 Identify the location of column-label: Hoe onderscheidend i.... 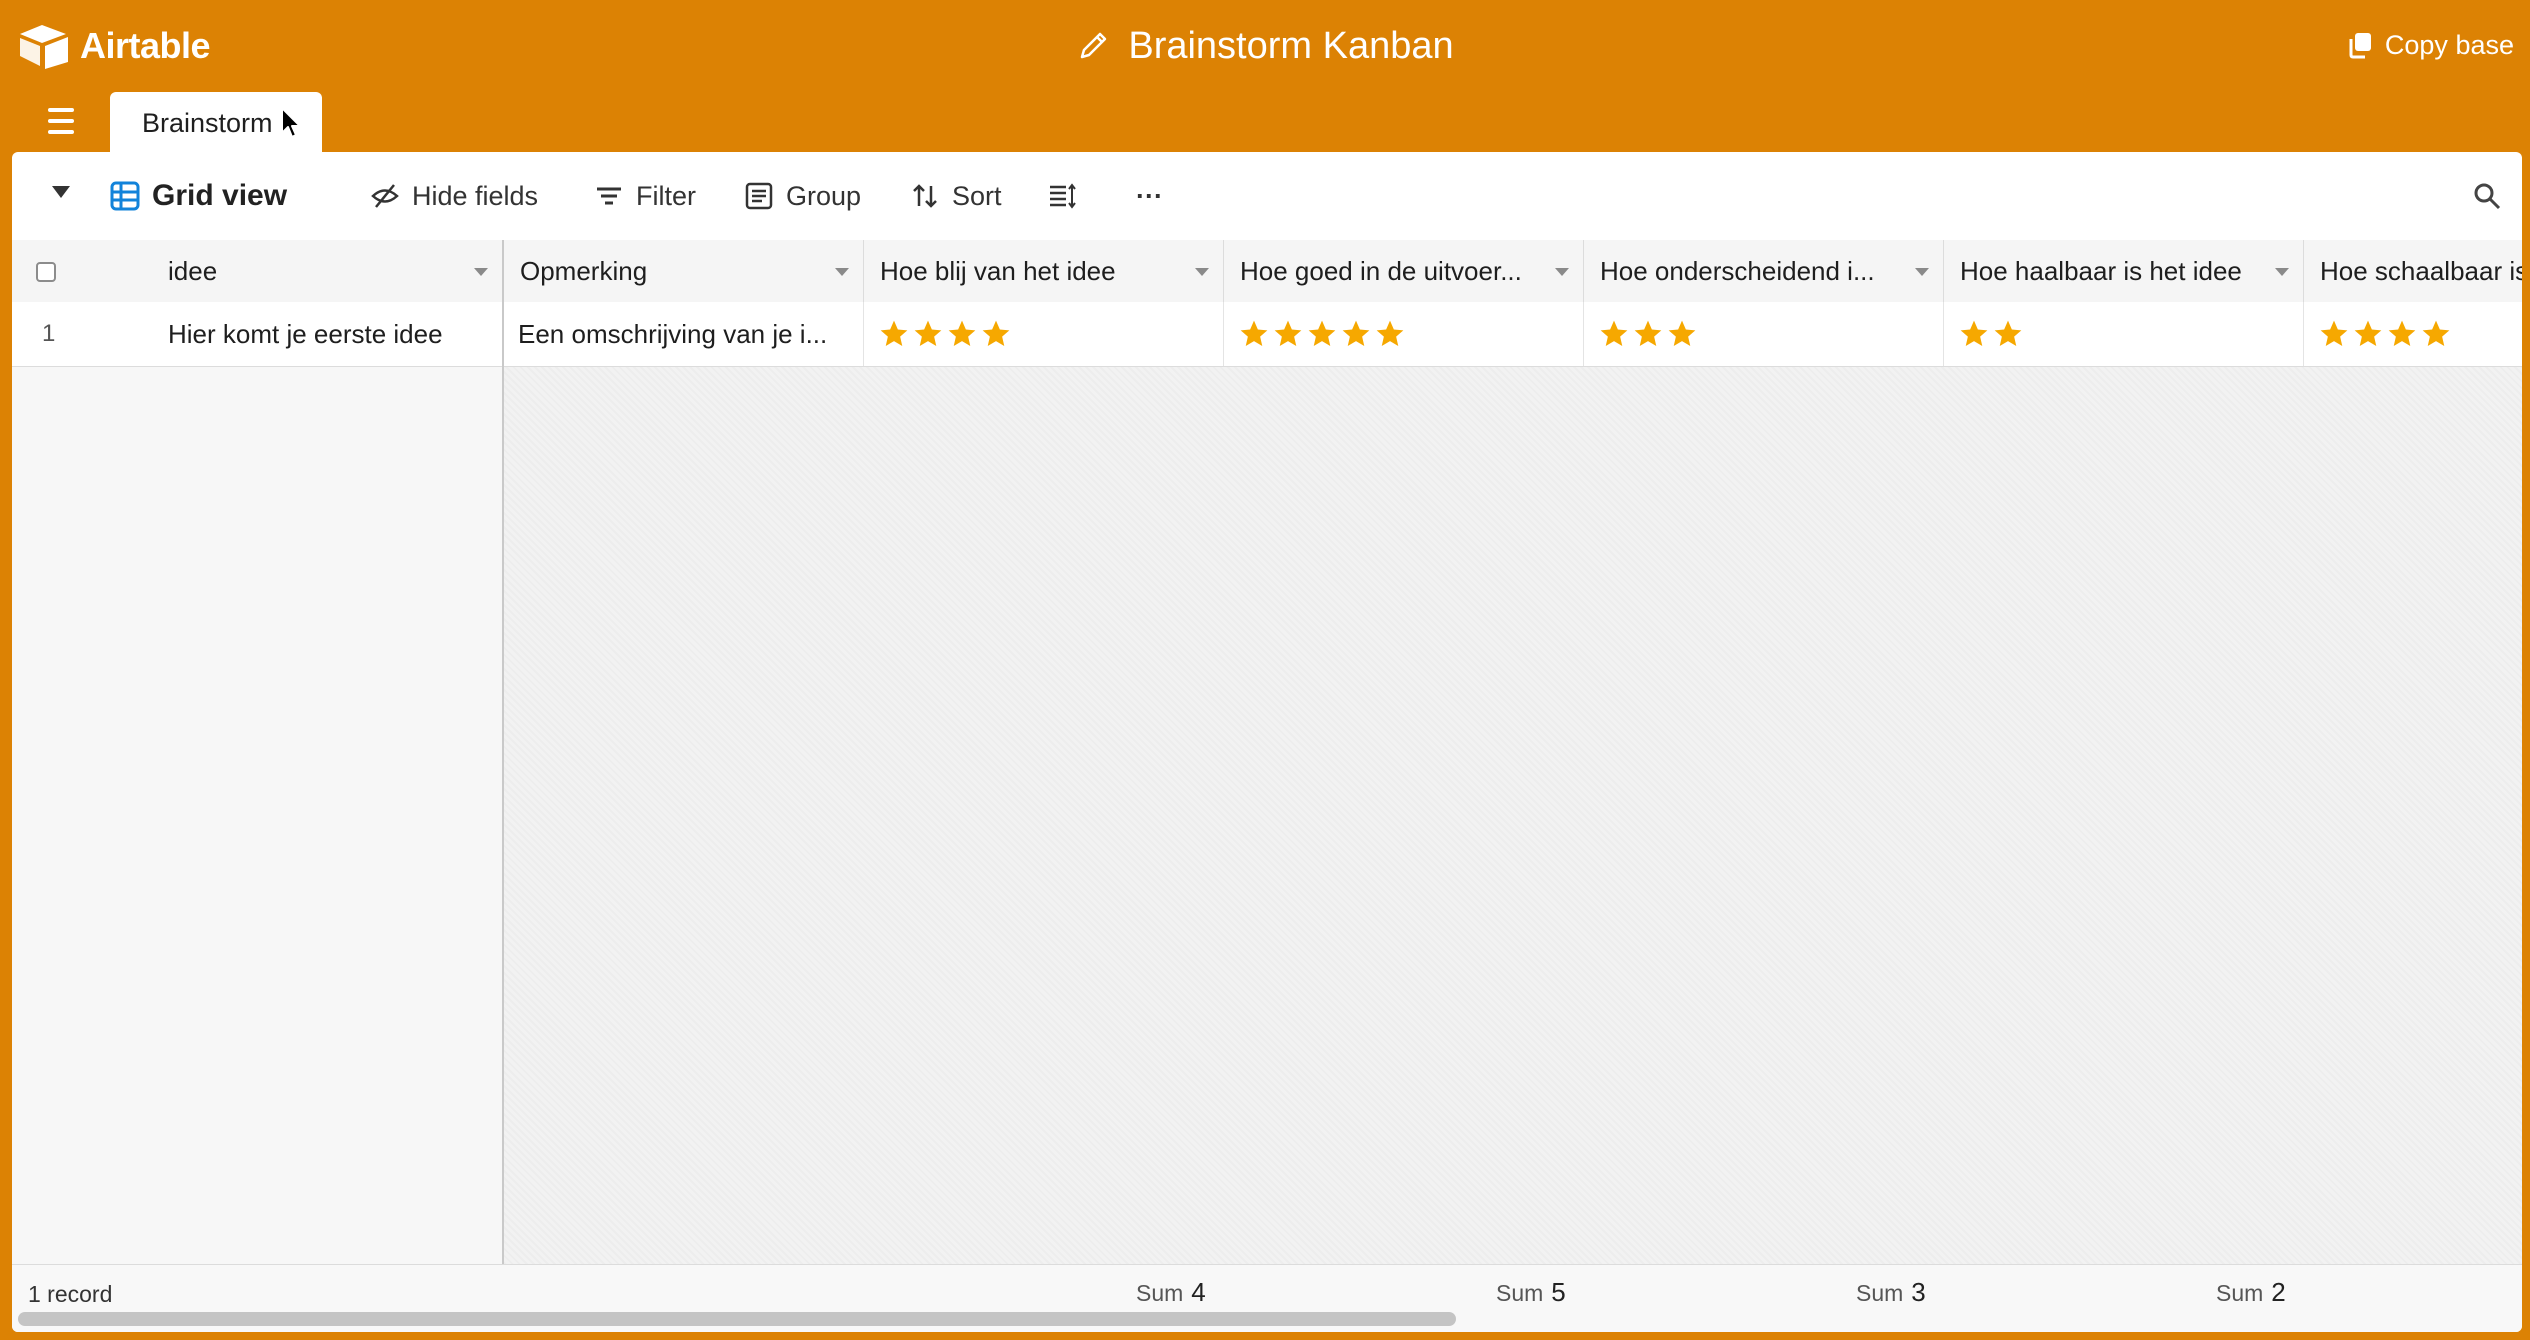
(1737, 270).